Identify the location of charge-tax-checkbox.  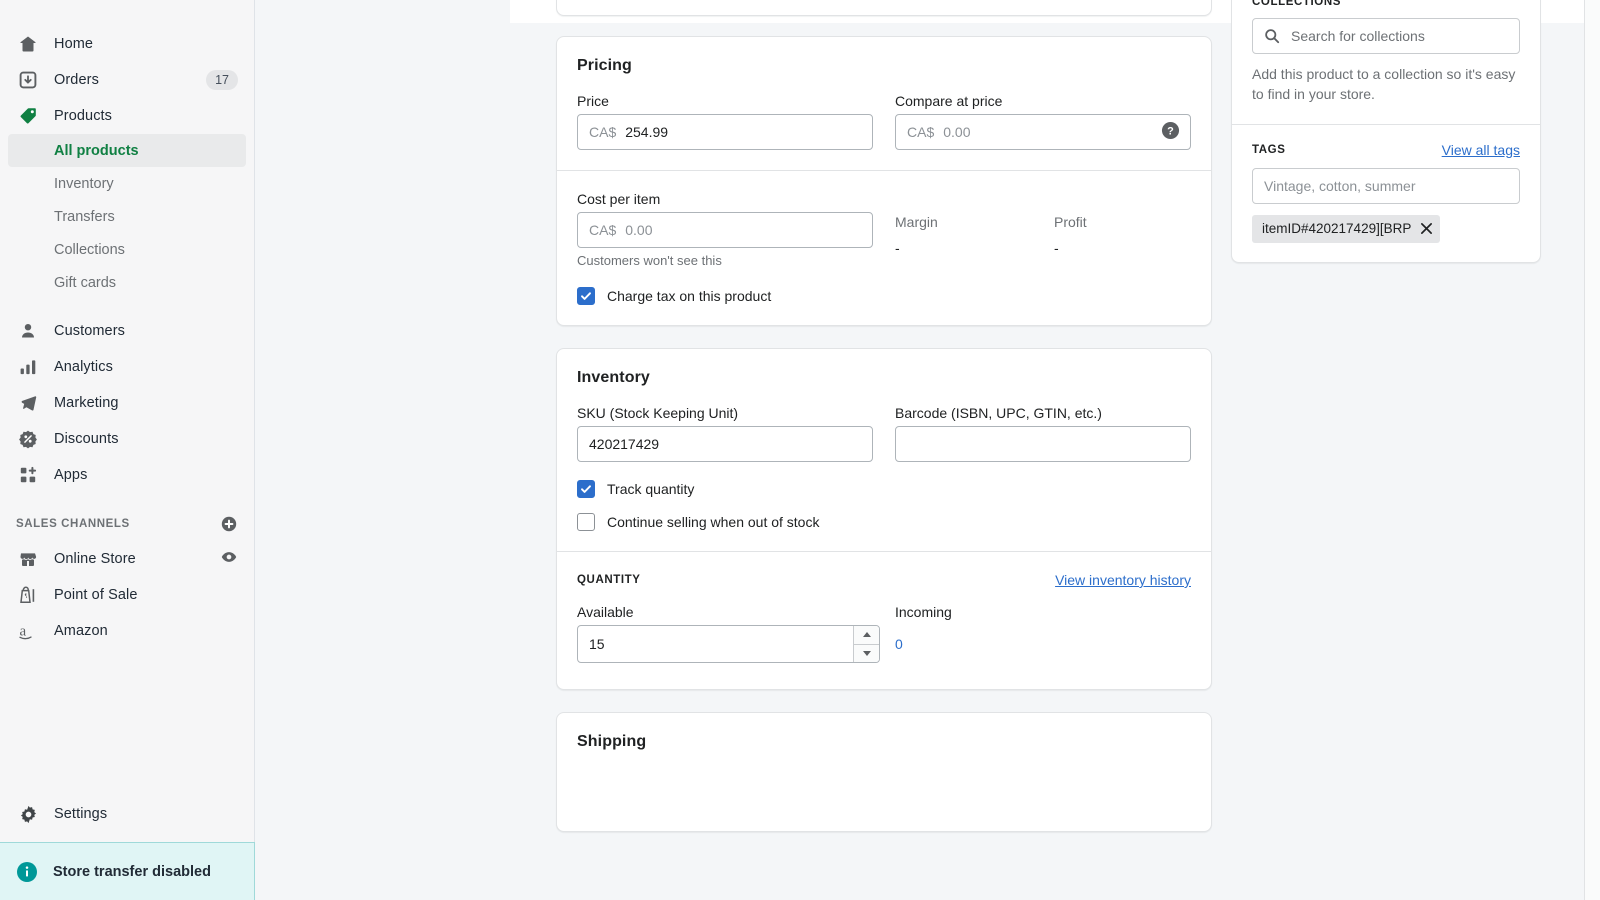
(586, 296).